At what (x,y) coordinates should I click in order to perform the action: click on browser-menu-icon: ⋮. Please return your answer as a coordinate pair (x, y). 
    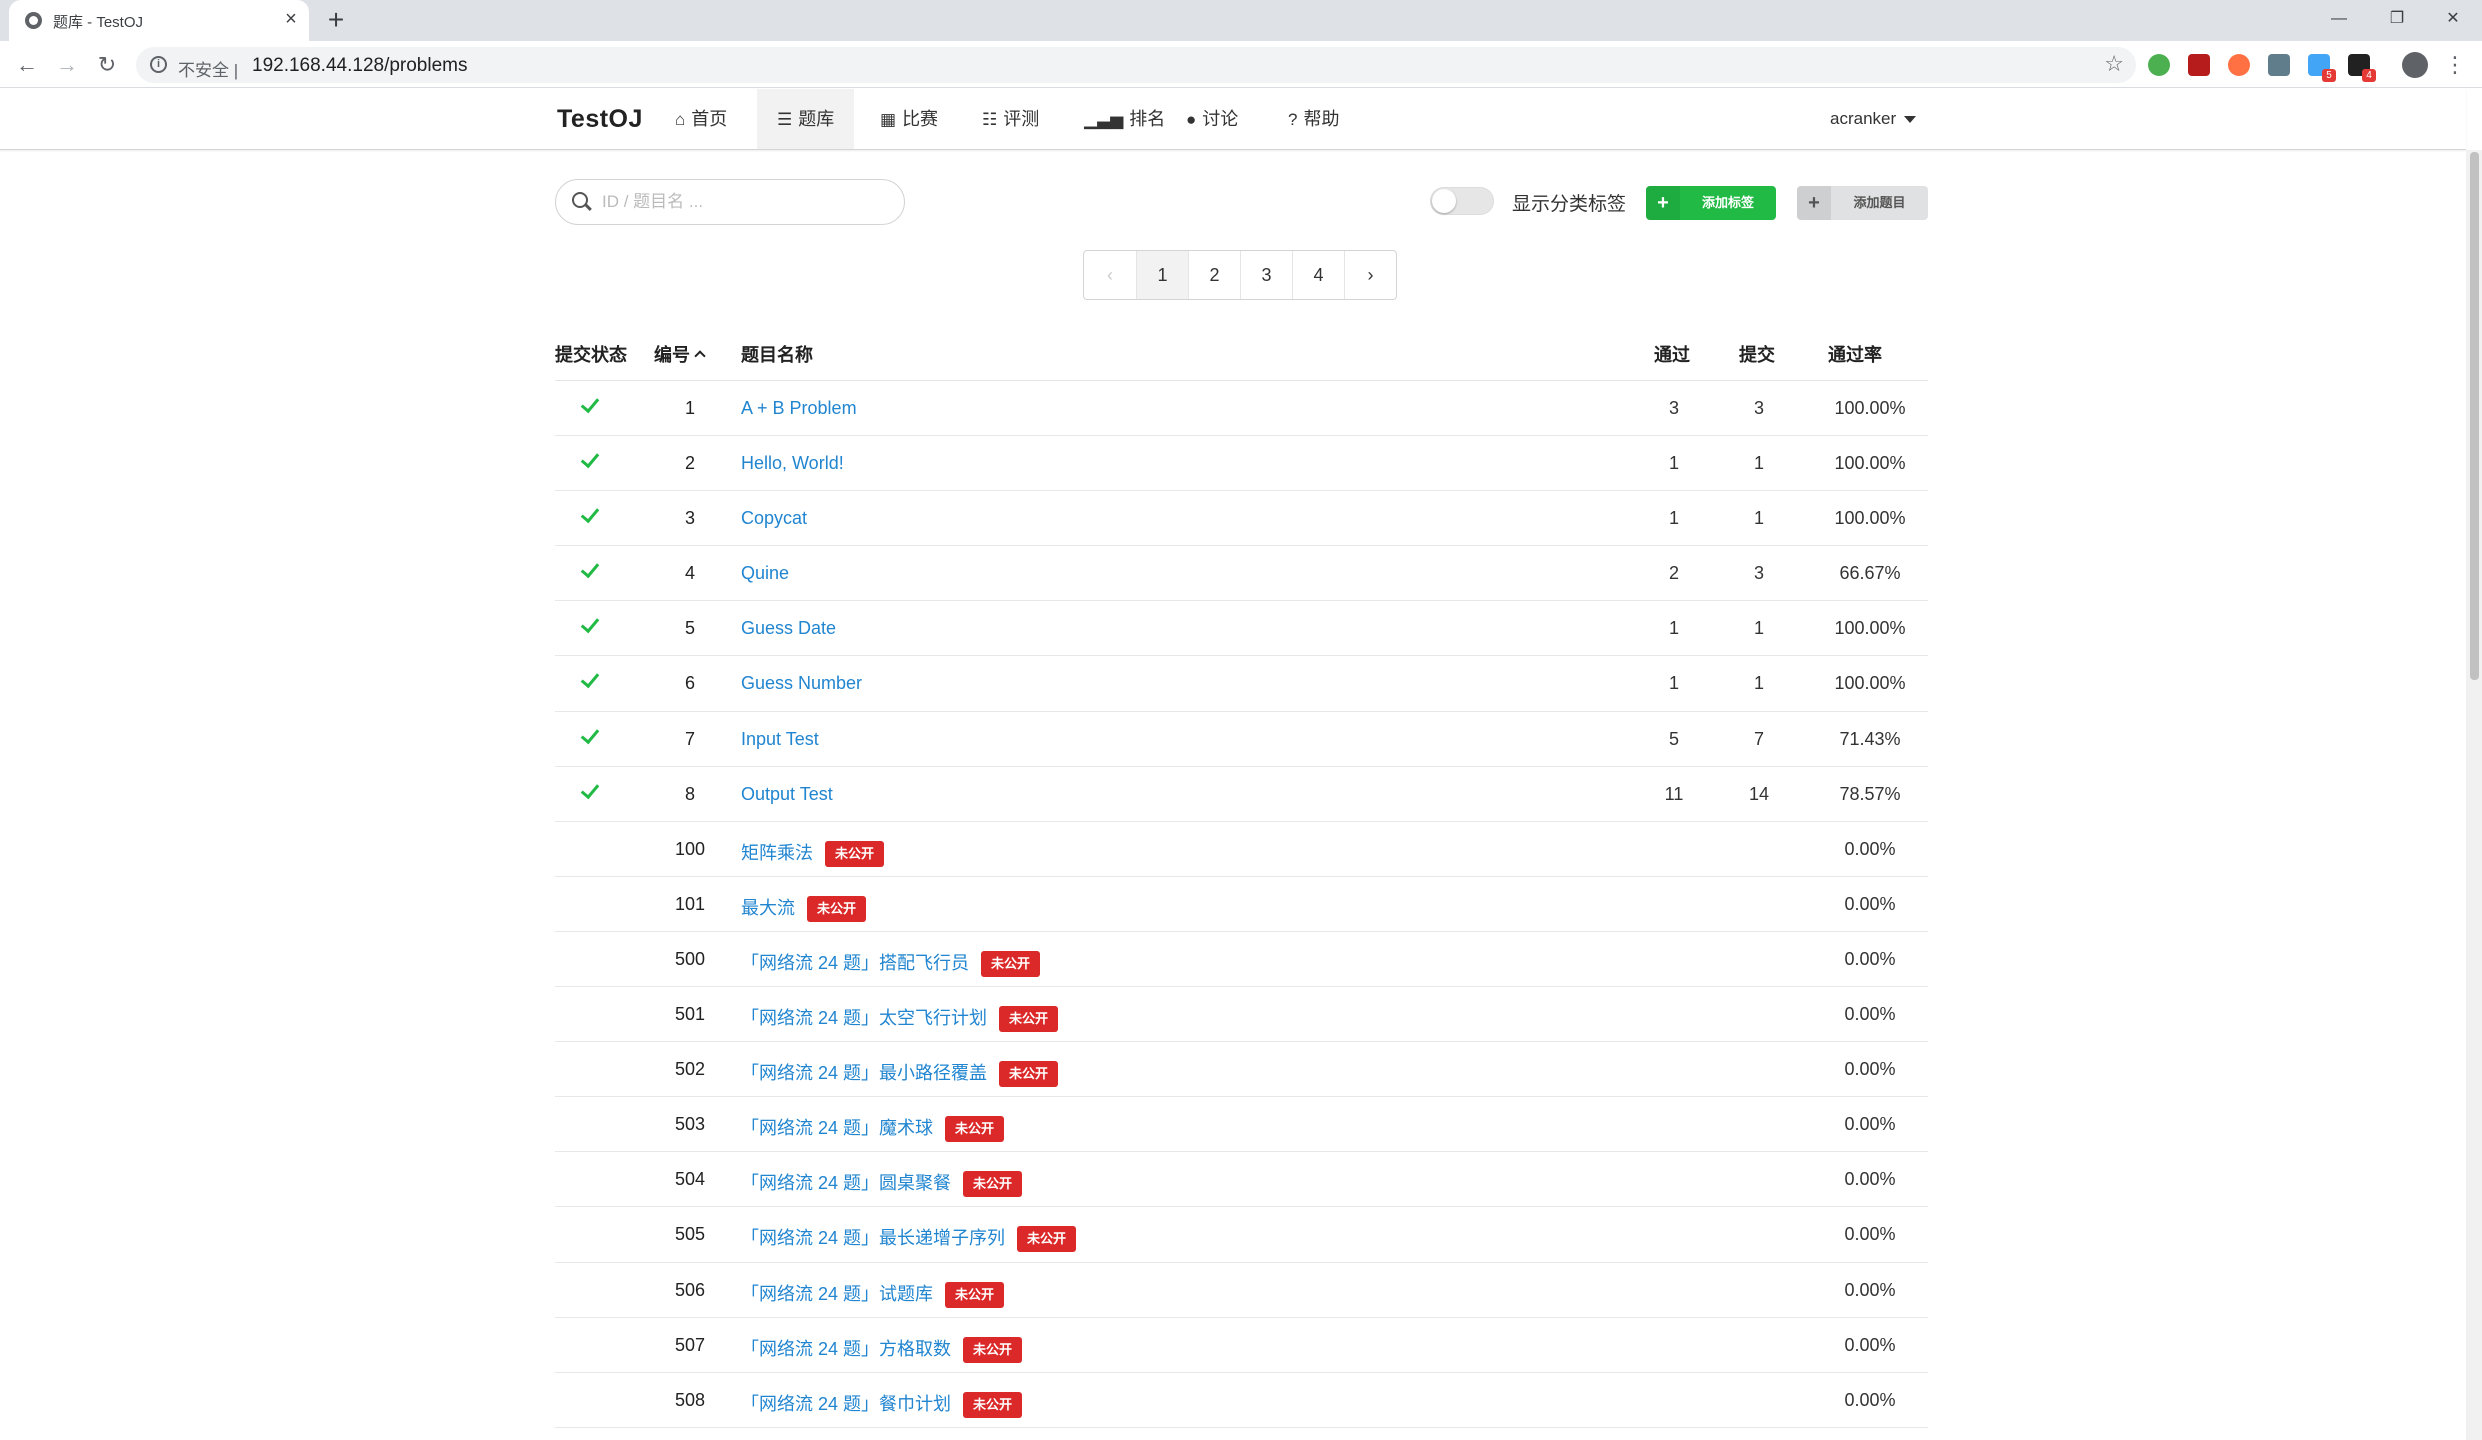
    Looking at the image, I should click on (2455, 65).